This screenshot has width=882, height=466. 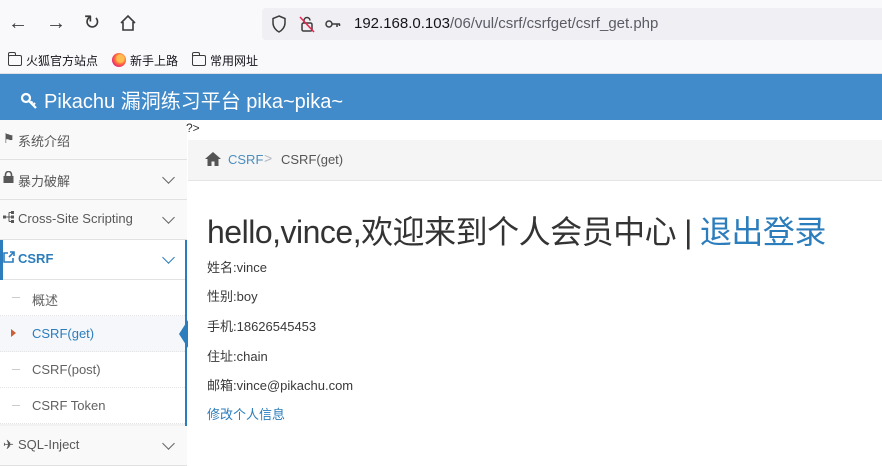 What do you see at coordinates (13, 333) in the screenshot?
I see `caret-right-icon` at bounding box center [13, 333].